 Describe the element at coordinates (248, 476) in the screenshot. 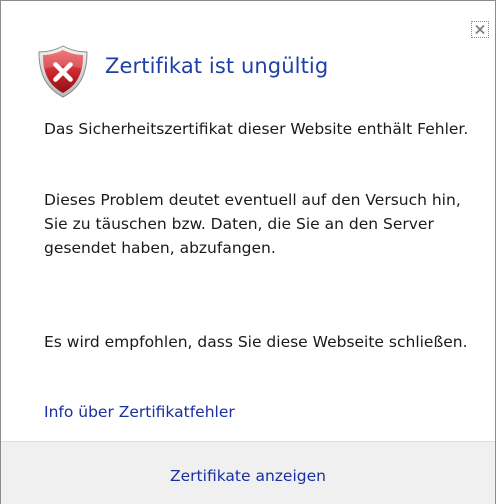

I see `view-certificates-link: Zertifikate anzeigen` at that location.